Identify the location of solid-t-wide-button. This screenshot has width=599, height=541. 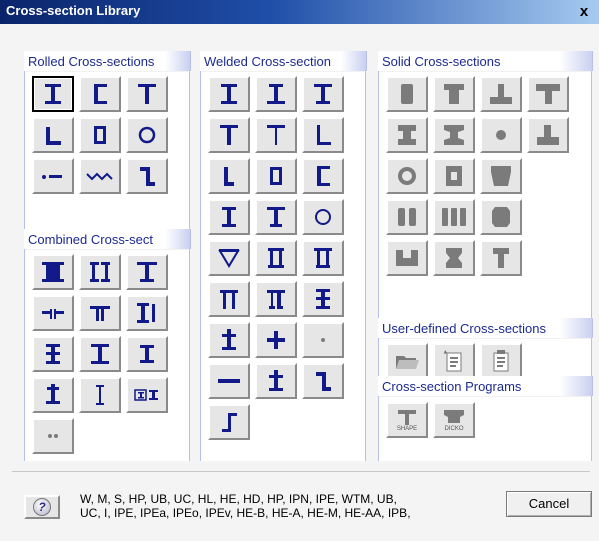
(548, 94).